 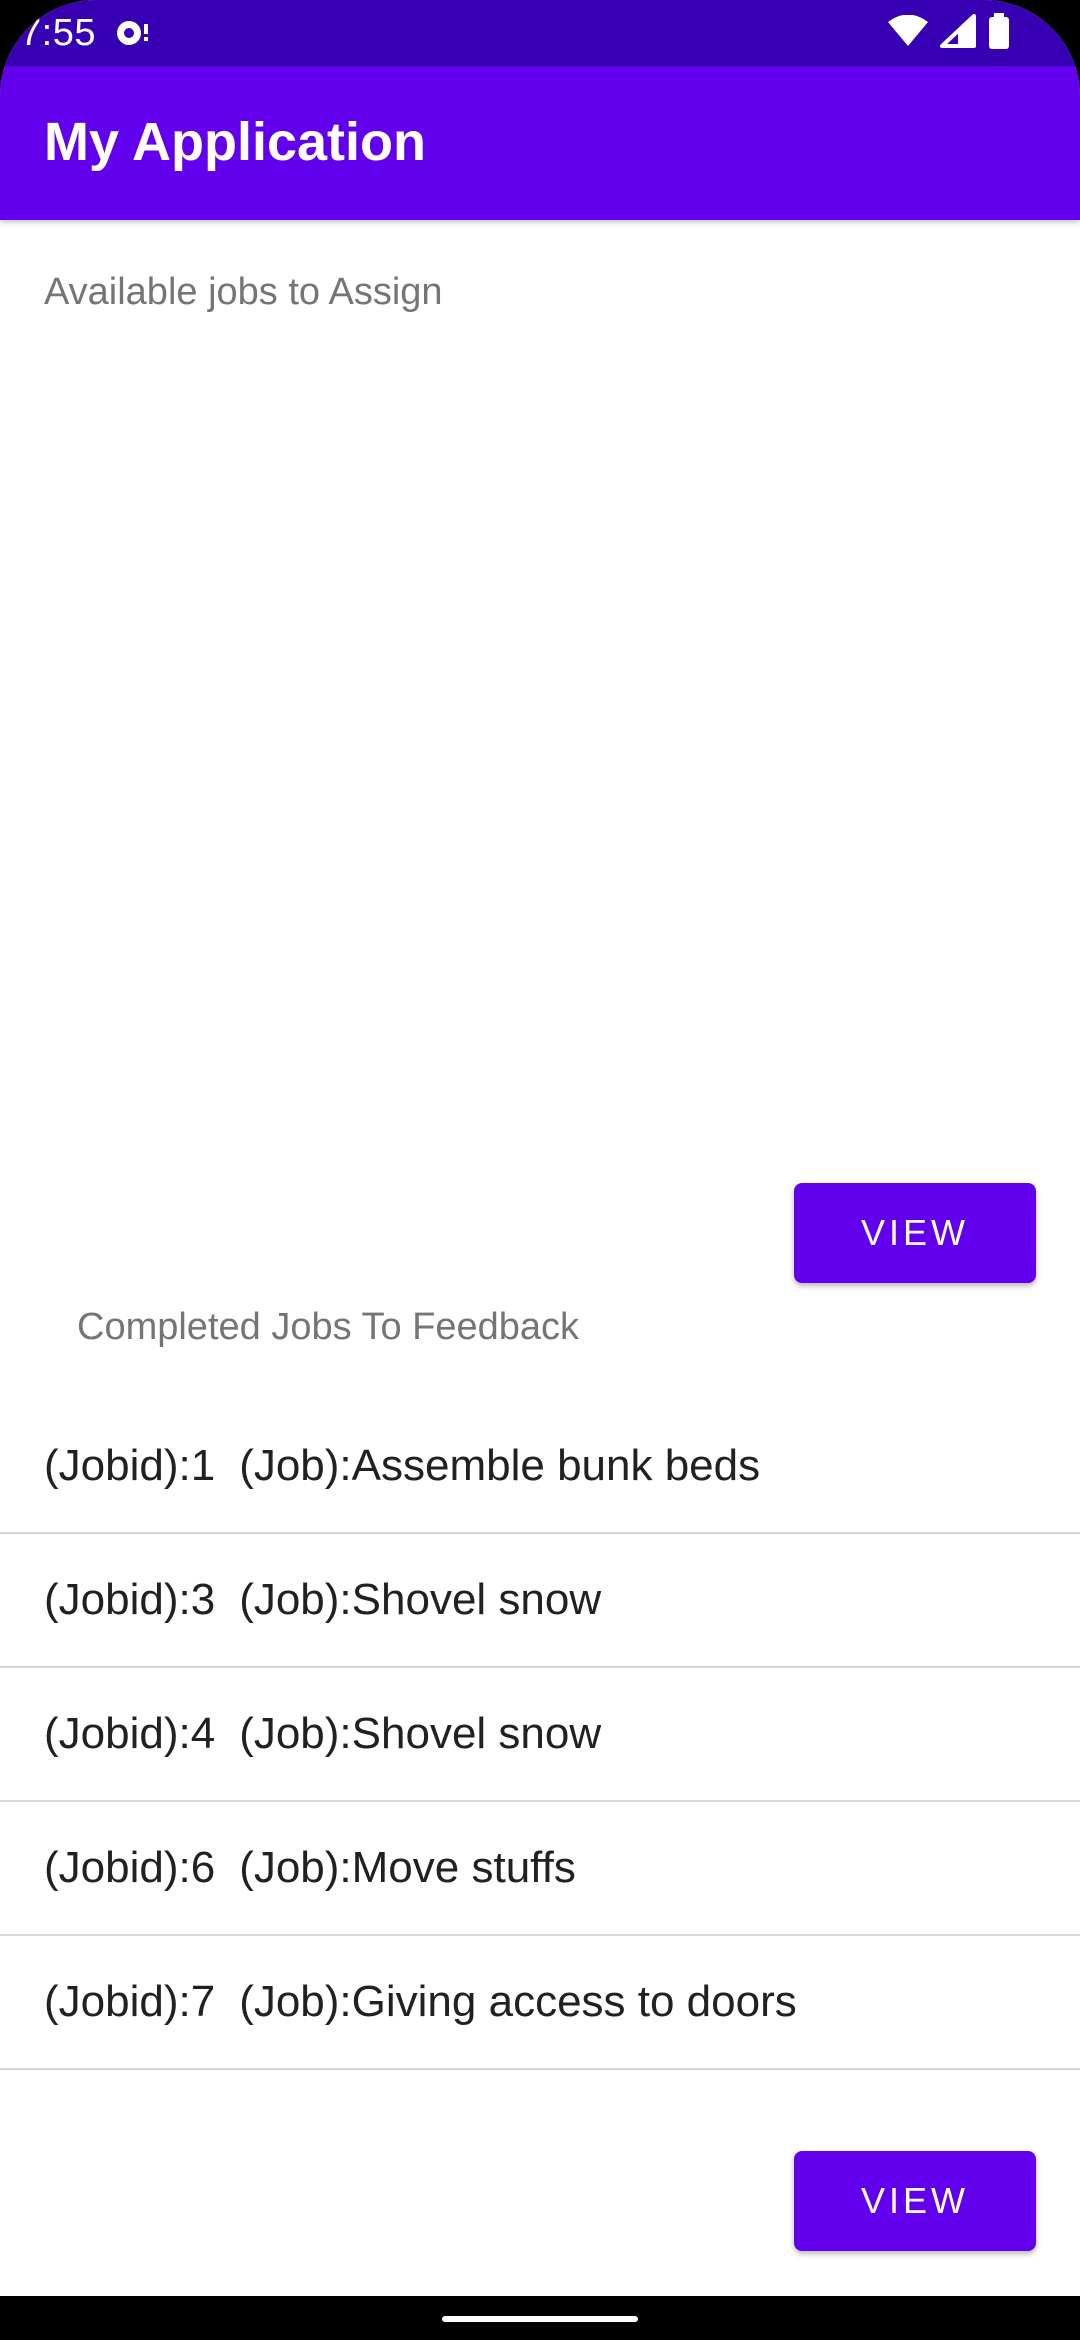 I want to click on job-name: (Job):Move stuffs, so click(x=407, y=1867).